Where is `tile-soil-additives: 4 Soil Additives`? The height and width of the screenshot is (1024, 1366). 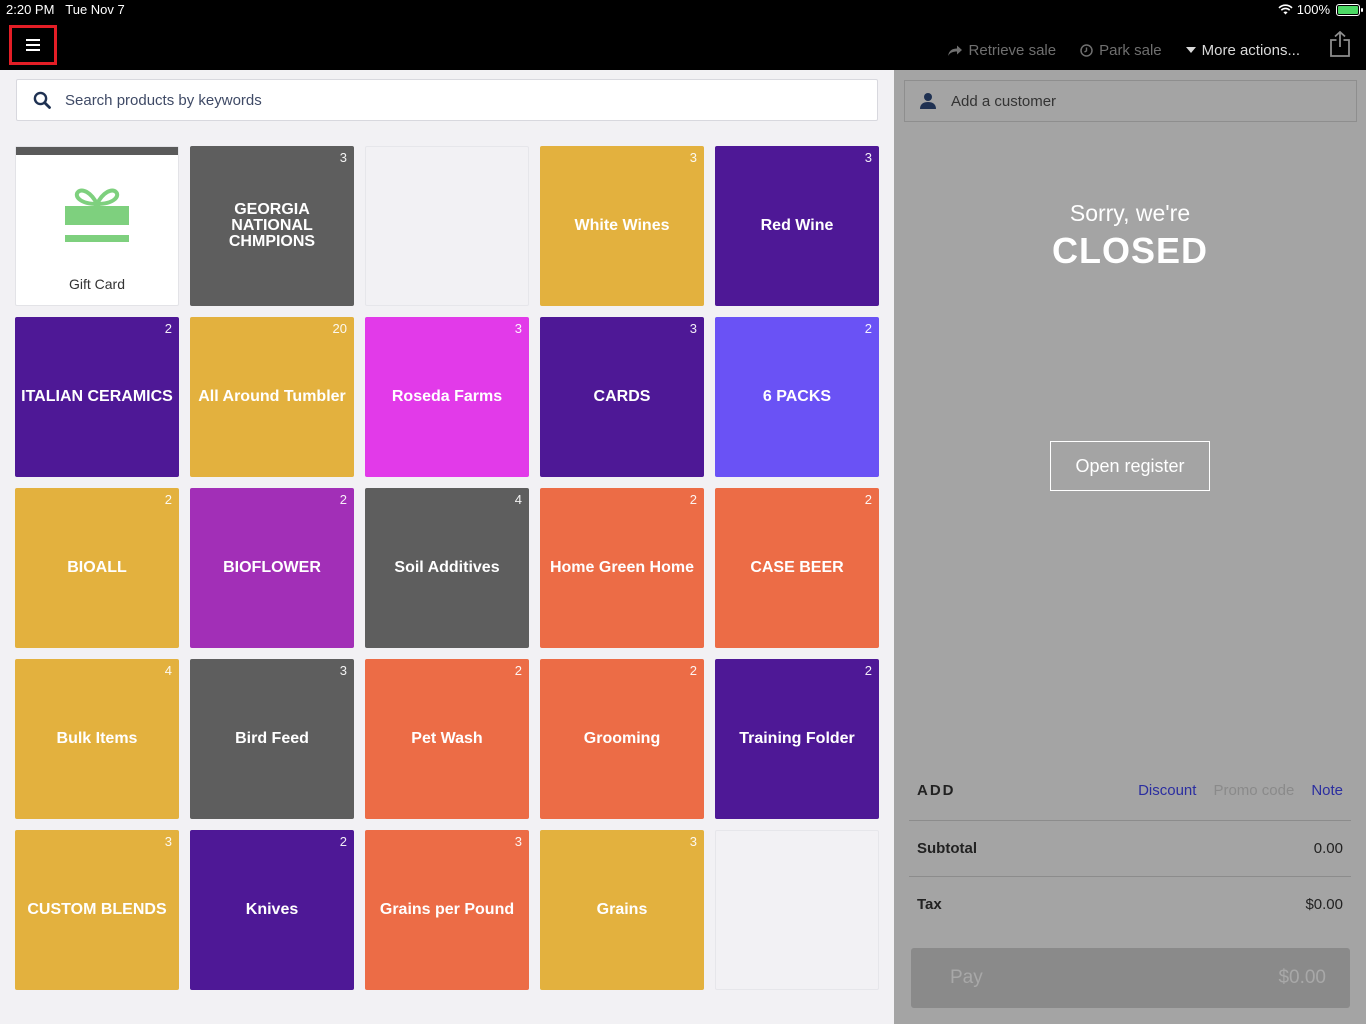 tile-soil-additives: 4 Soil Additives is located at coordinates (447, 568).